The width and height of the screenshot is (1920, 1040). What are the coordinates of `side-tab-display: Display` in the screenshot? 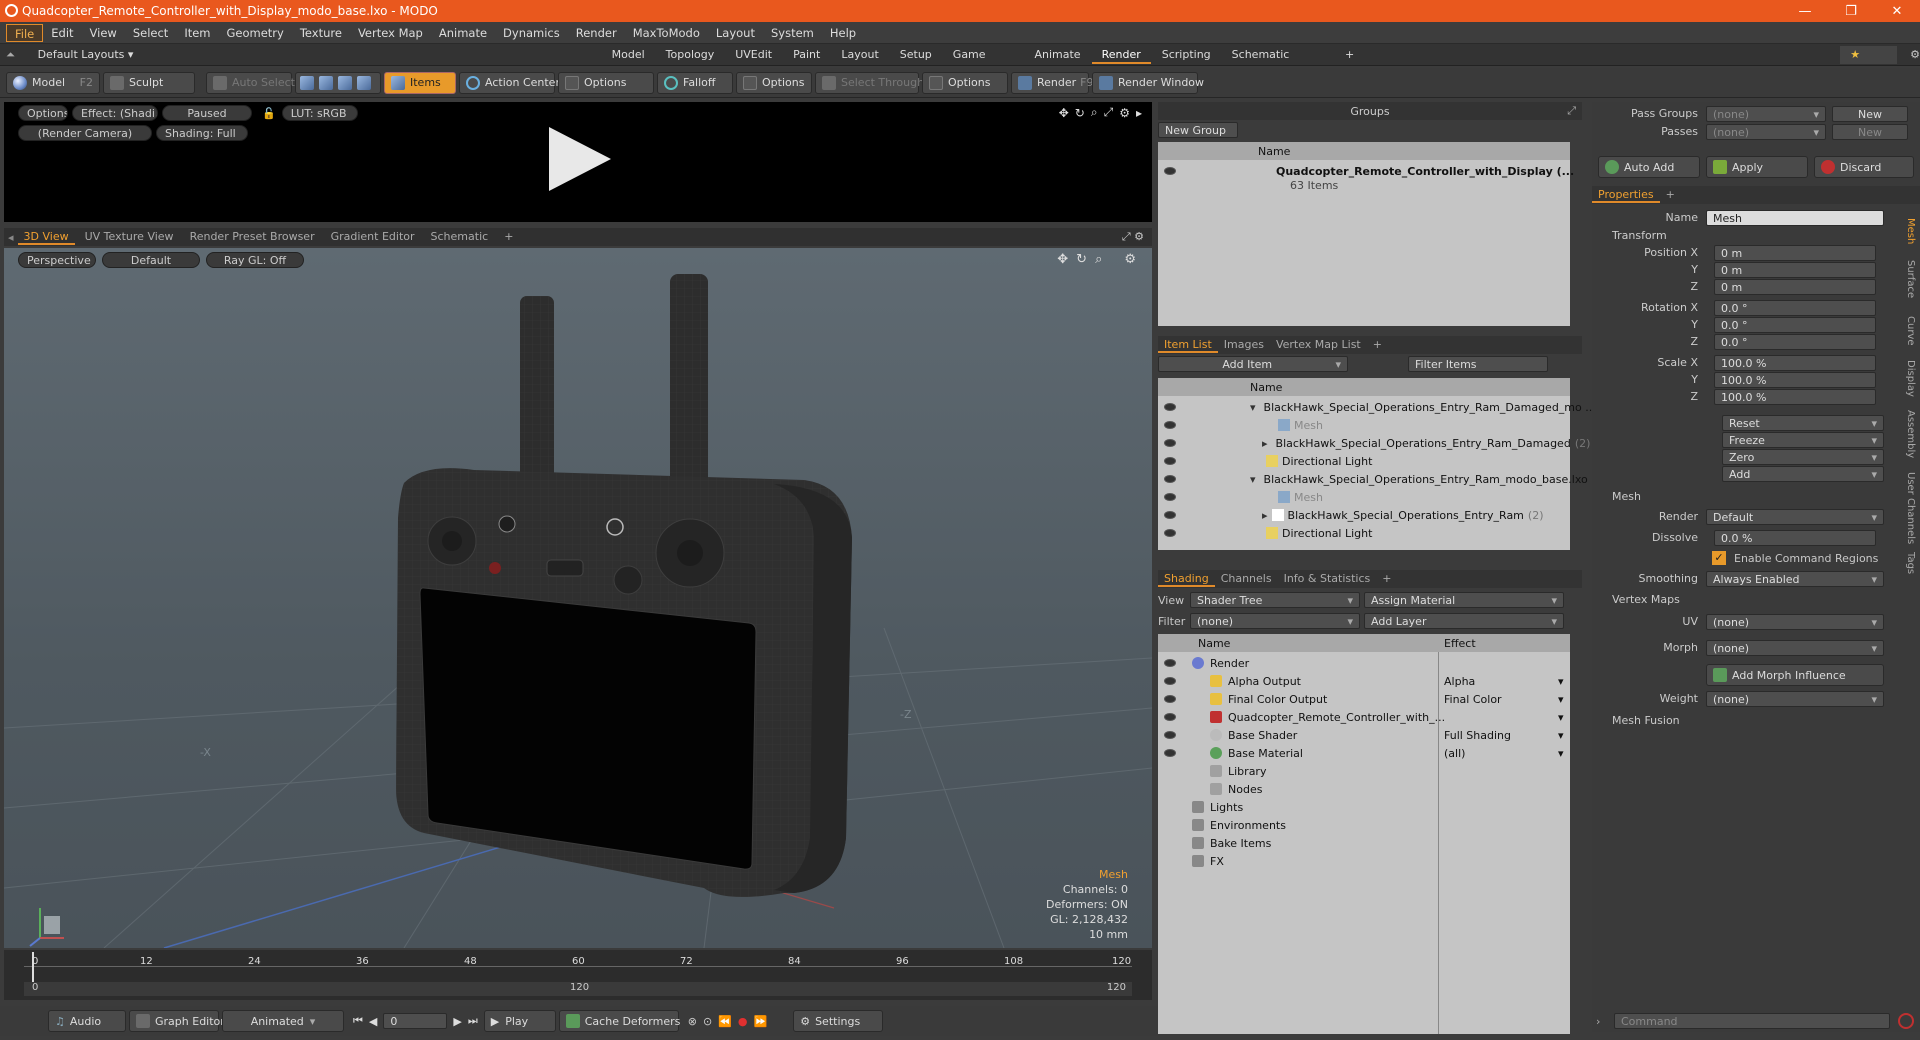 It's located at (1909, 378).